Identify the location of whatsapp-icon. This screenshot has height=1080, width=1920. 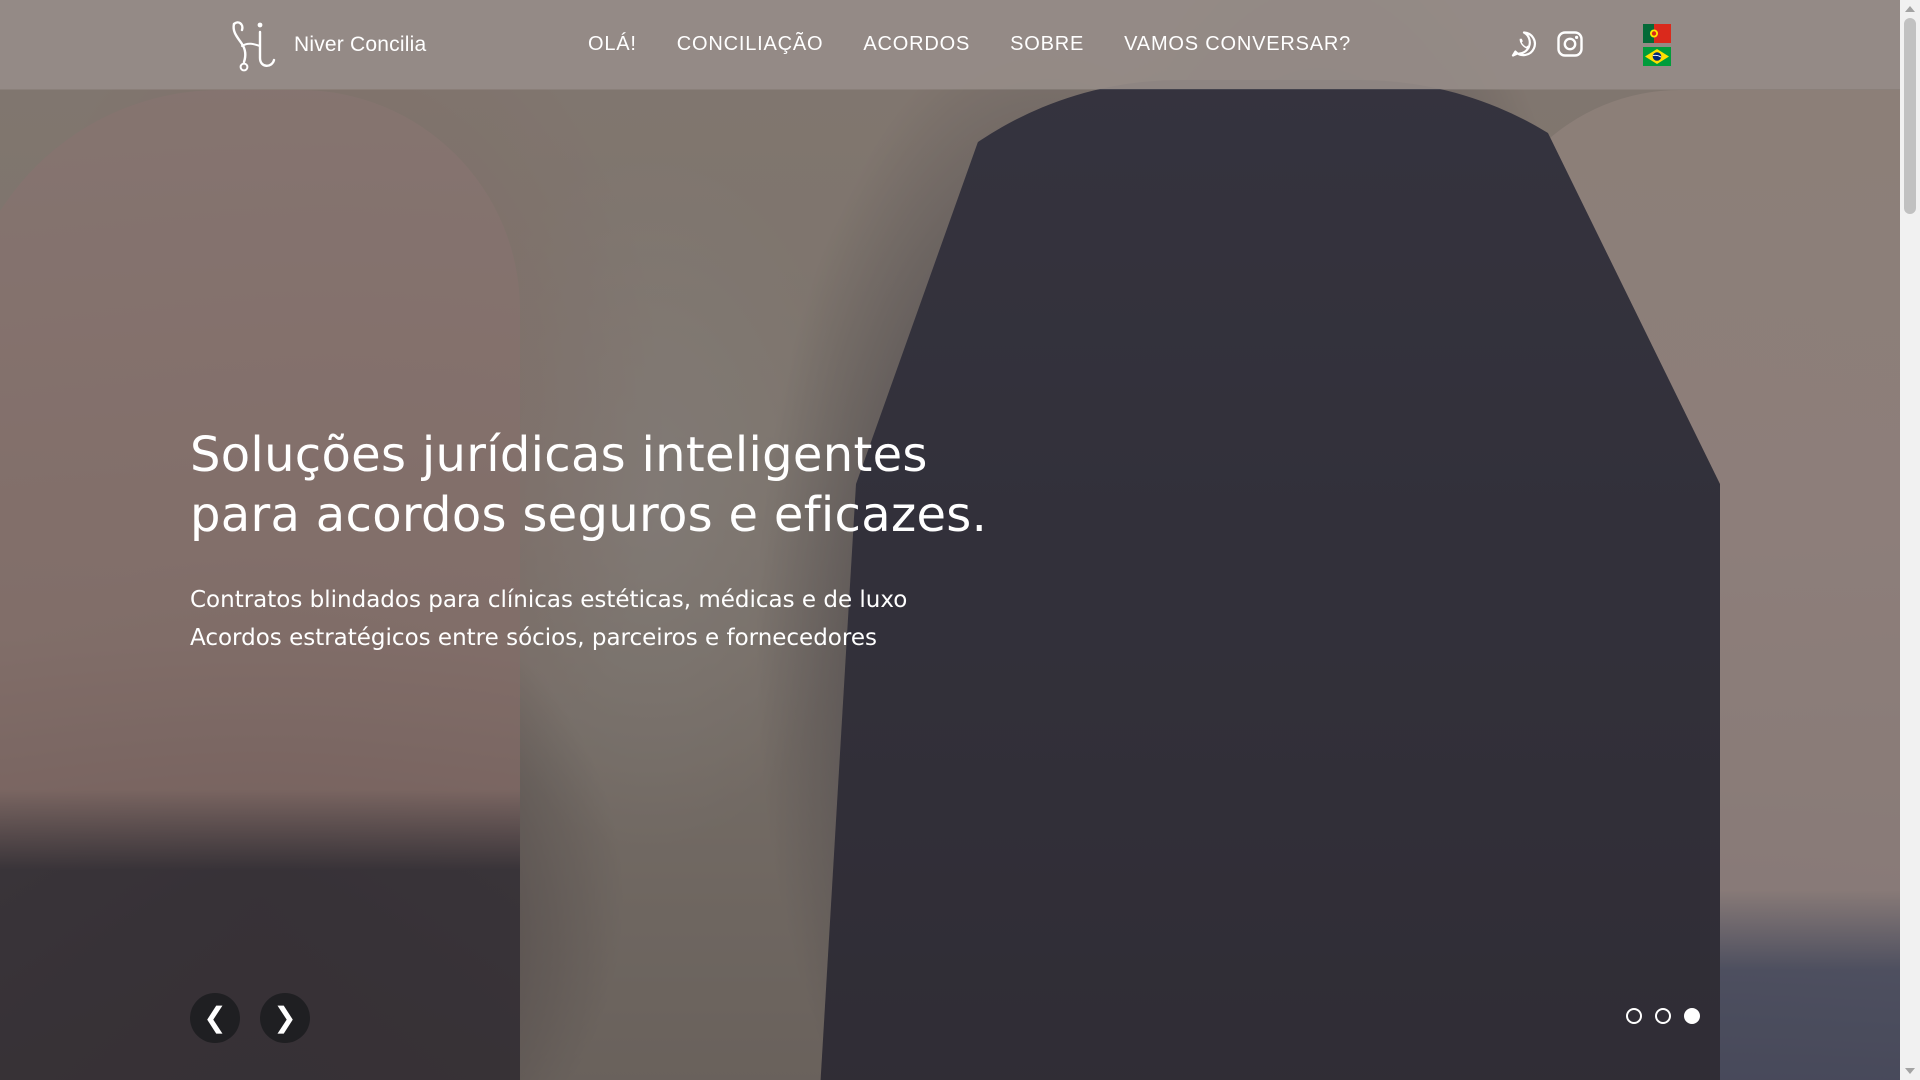
(1524, 44).